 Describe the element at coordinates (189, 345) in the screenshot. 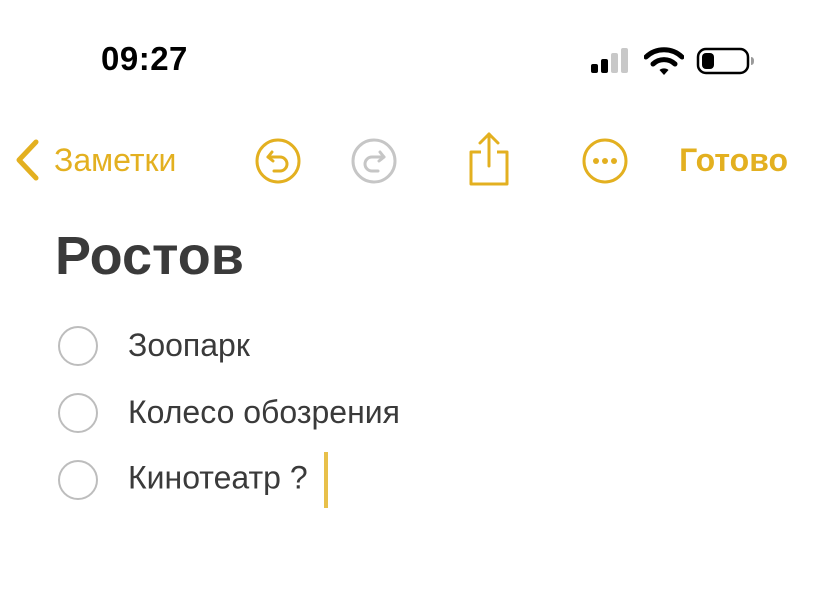

I see `checklist-item-text: Зоопарк` at that location.